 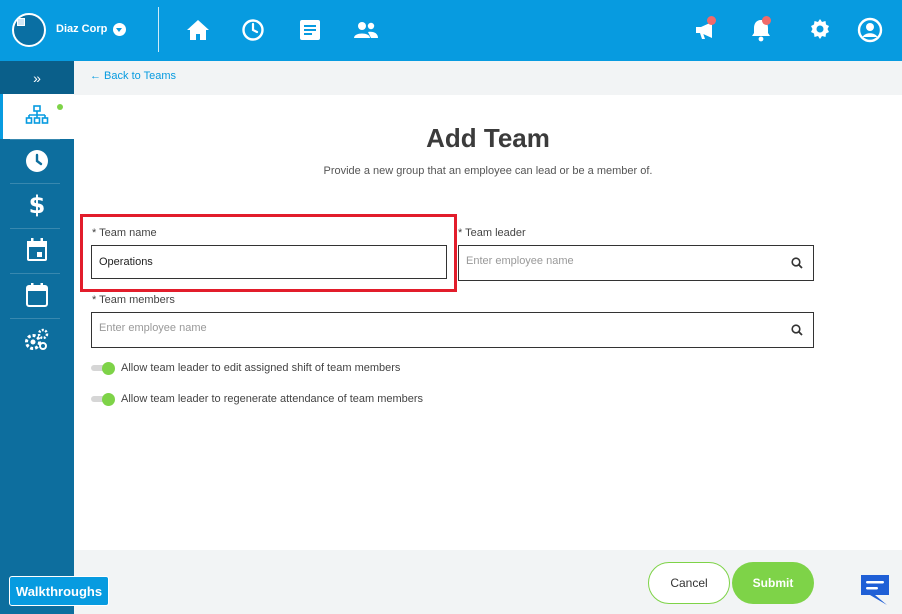 I want to click on sidebar: » $, so click(x=37, y=337).